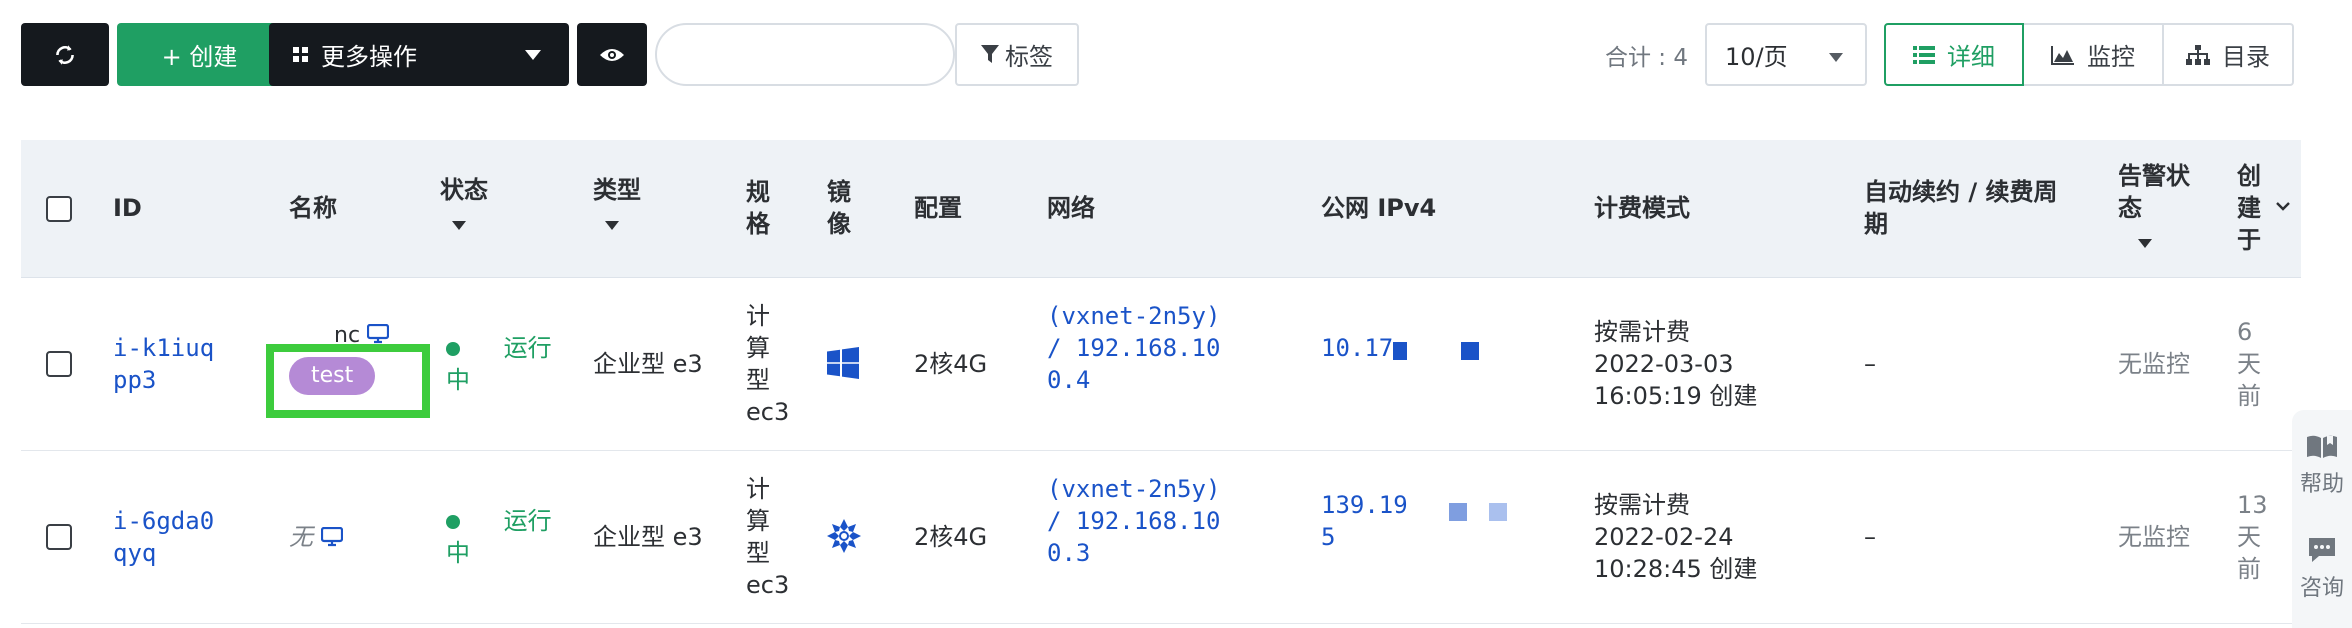 This screenshot has width=2352, height=628. I want to click on view-catalog-label: 目录, so click(2246, 57).